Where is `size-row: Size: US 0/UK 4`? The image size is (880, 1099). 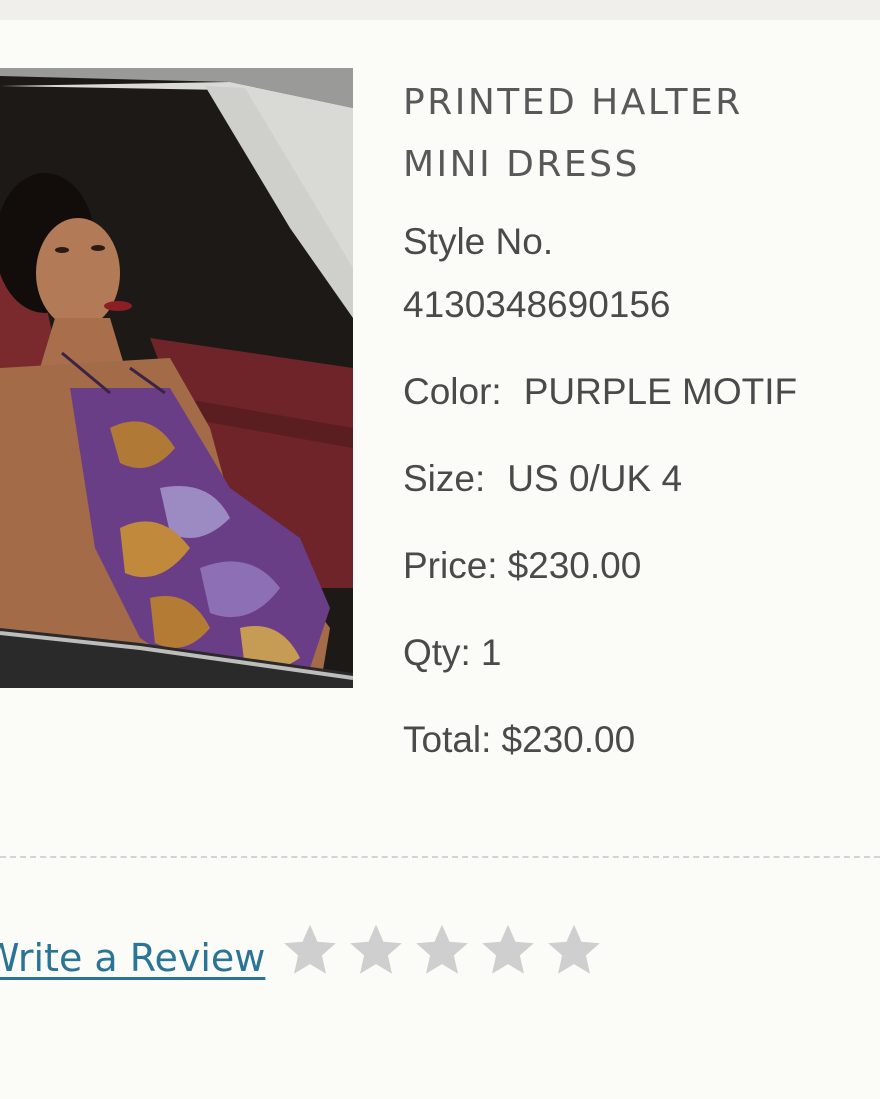
size-row: Size: US 0/UK 4 is located at coordinates (638, 479).